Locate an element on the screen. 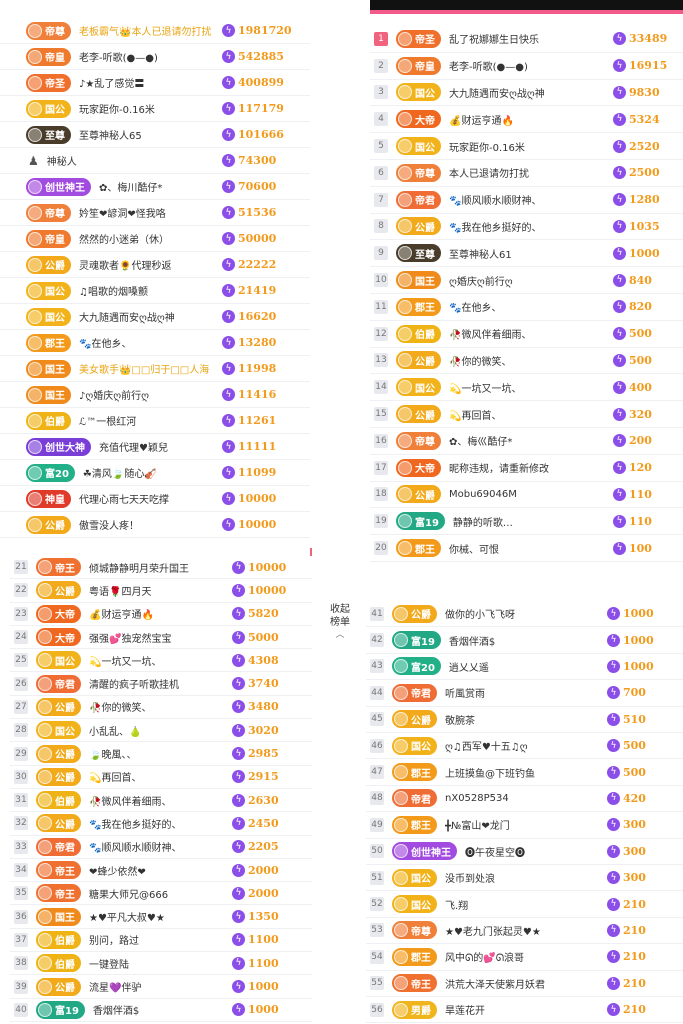 The image size is (683, 1024). leaderboard-row: 17 大帝 昵称违规，请重新修改 ϟ 120 is located at coordinates (526, 468).